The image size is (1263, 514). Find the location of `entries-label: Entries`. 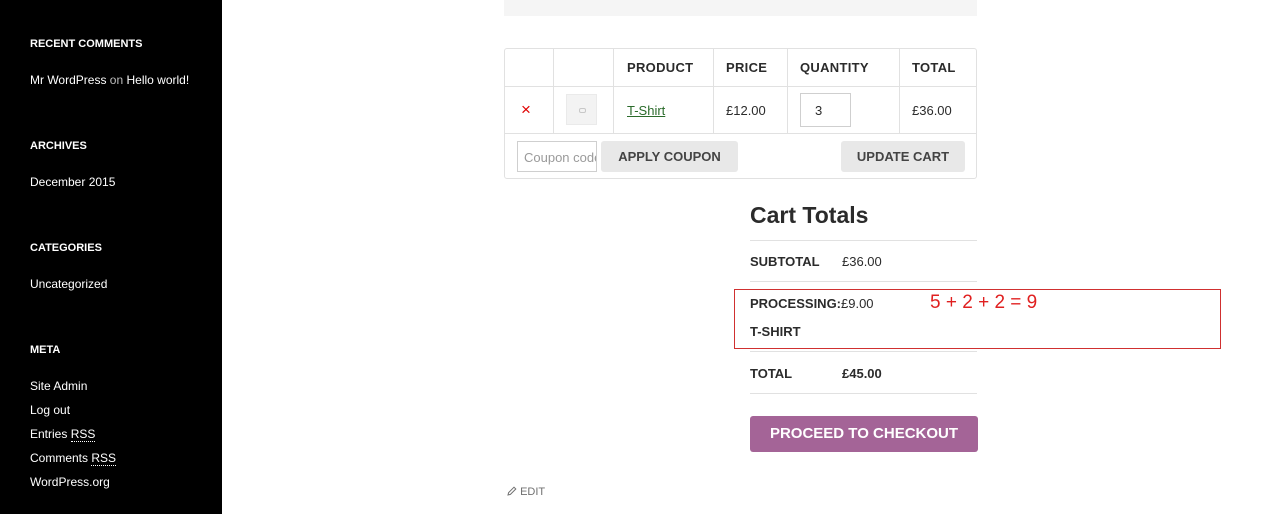

entries-label: Entries is located at coordinates (49, 434).